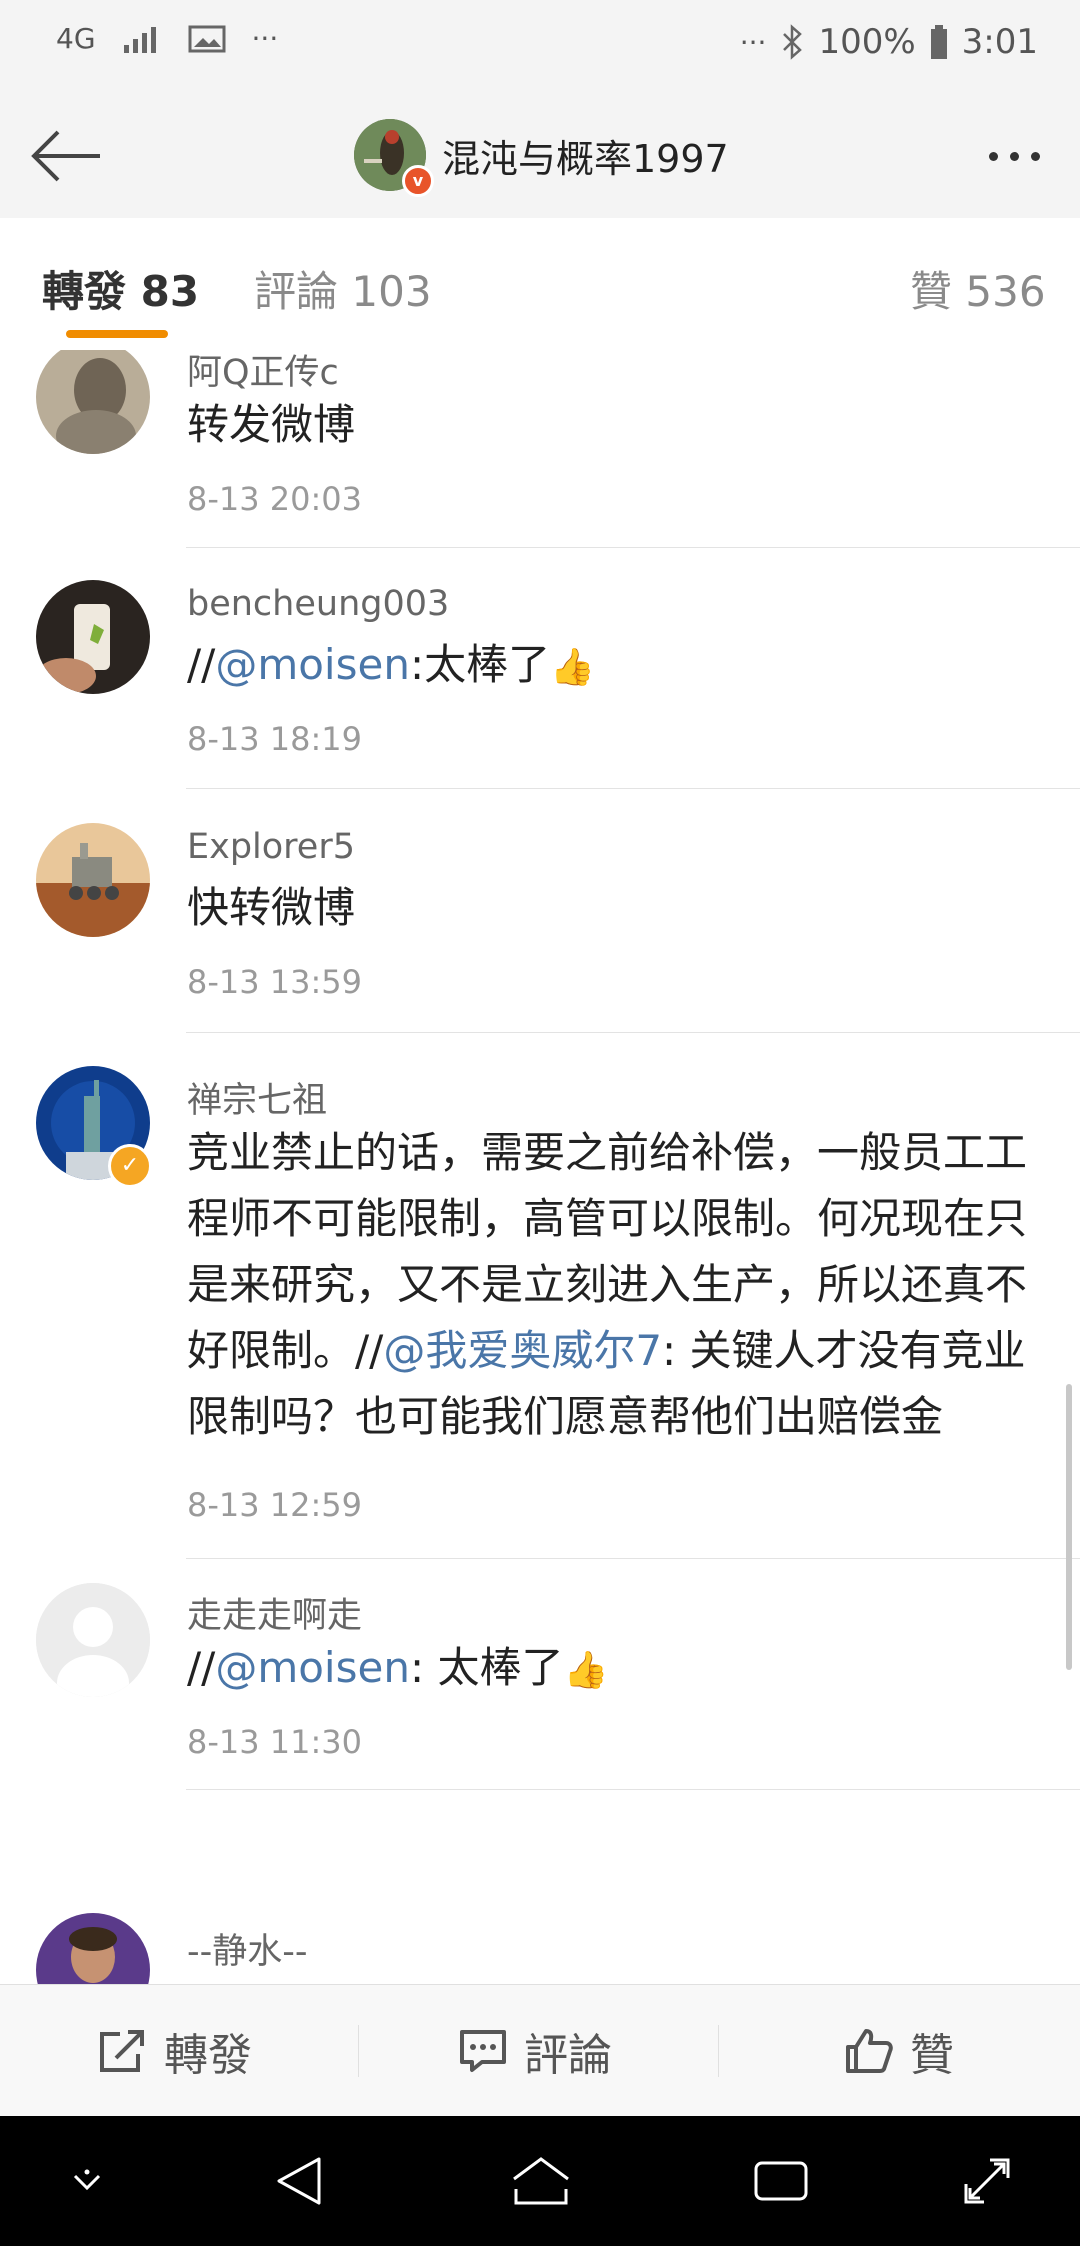  What do you see at coordinates (867, 42) in the screenshot?
I see `battery-percent: 100%` at bounding box center [867, 42].